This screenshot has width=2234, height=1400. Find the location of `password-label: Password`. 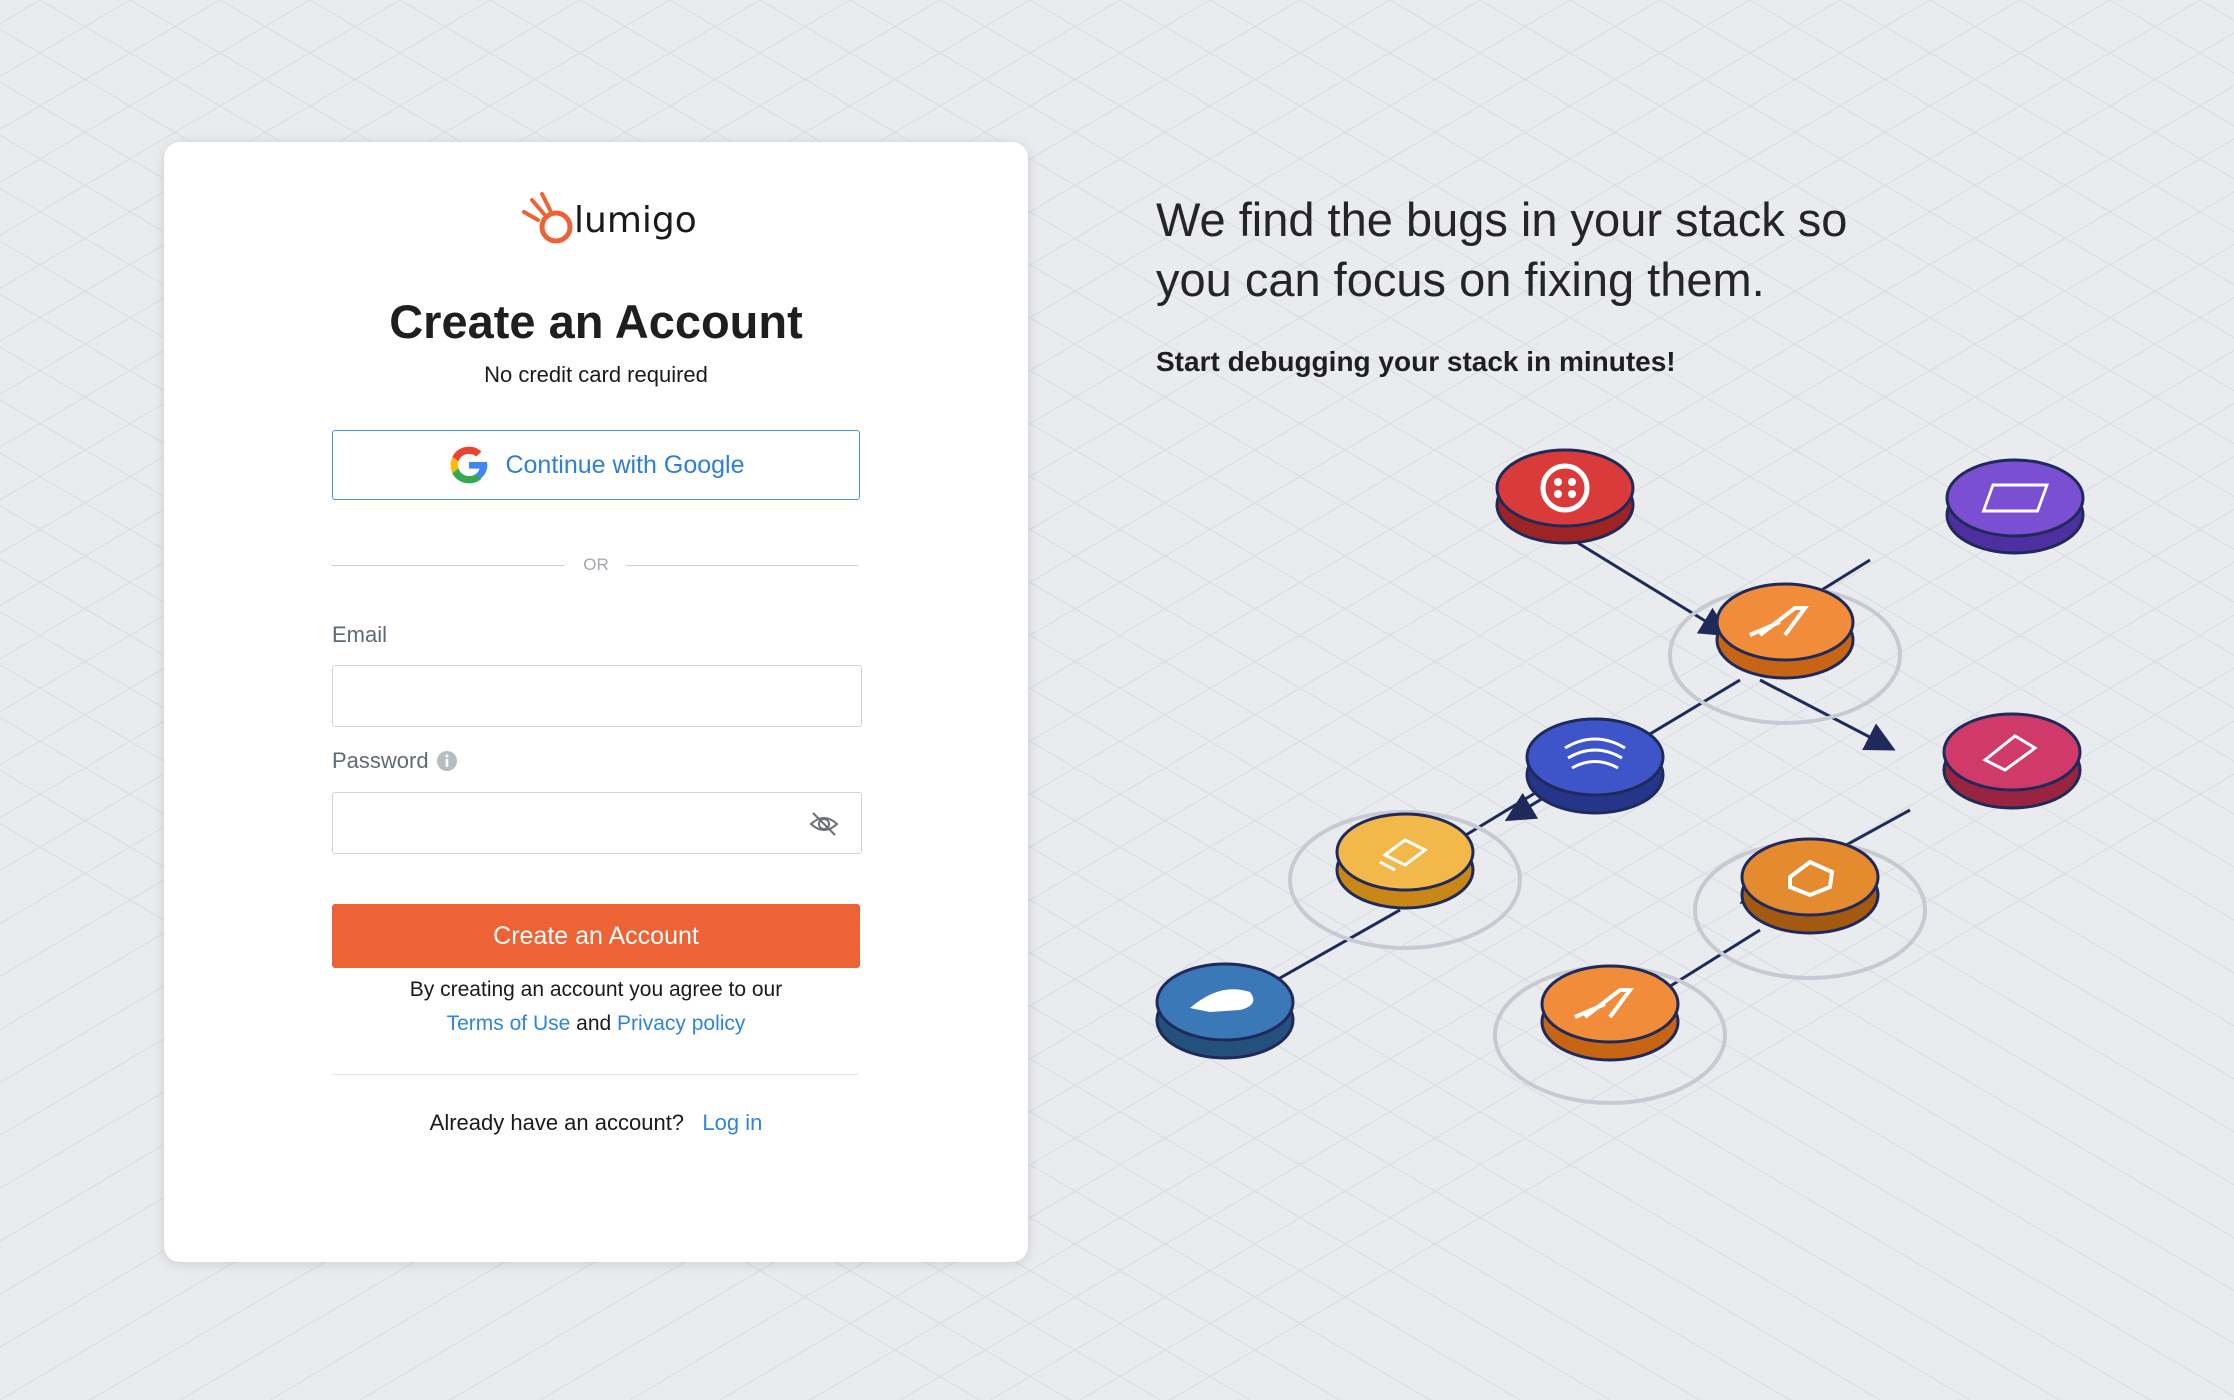

password-label: Password is located at coordinates (380, 760).